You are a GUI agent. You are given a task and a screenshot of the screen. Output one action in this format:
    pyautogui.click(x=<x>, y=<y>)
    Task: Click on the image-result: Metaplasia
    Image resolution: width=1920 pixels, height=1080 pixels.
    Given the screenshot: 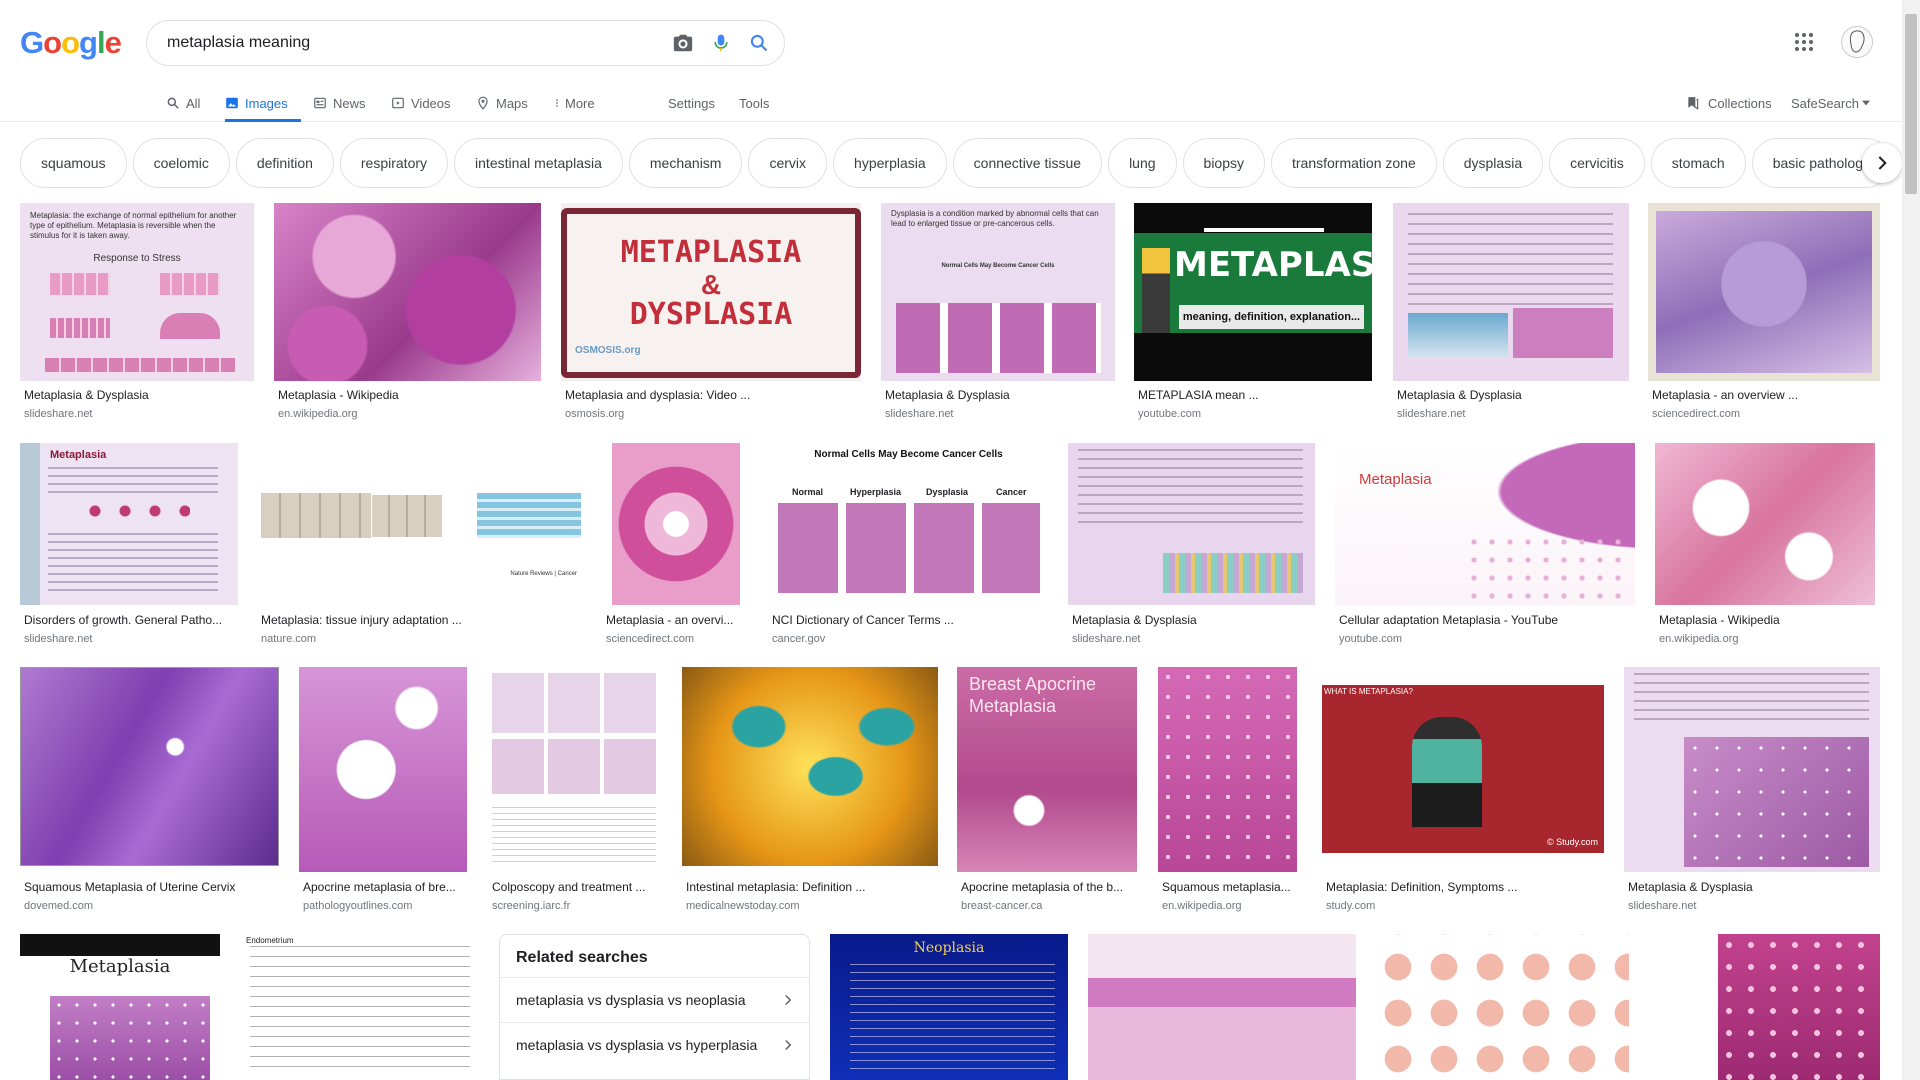 What is the action you would take?
    pyautogui.click(x=120, y=1007)
    